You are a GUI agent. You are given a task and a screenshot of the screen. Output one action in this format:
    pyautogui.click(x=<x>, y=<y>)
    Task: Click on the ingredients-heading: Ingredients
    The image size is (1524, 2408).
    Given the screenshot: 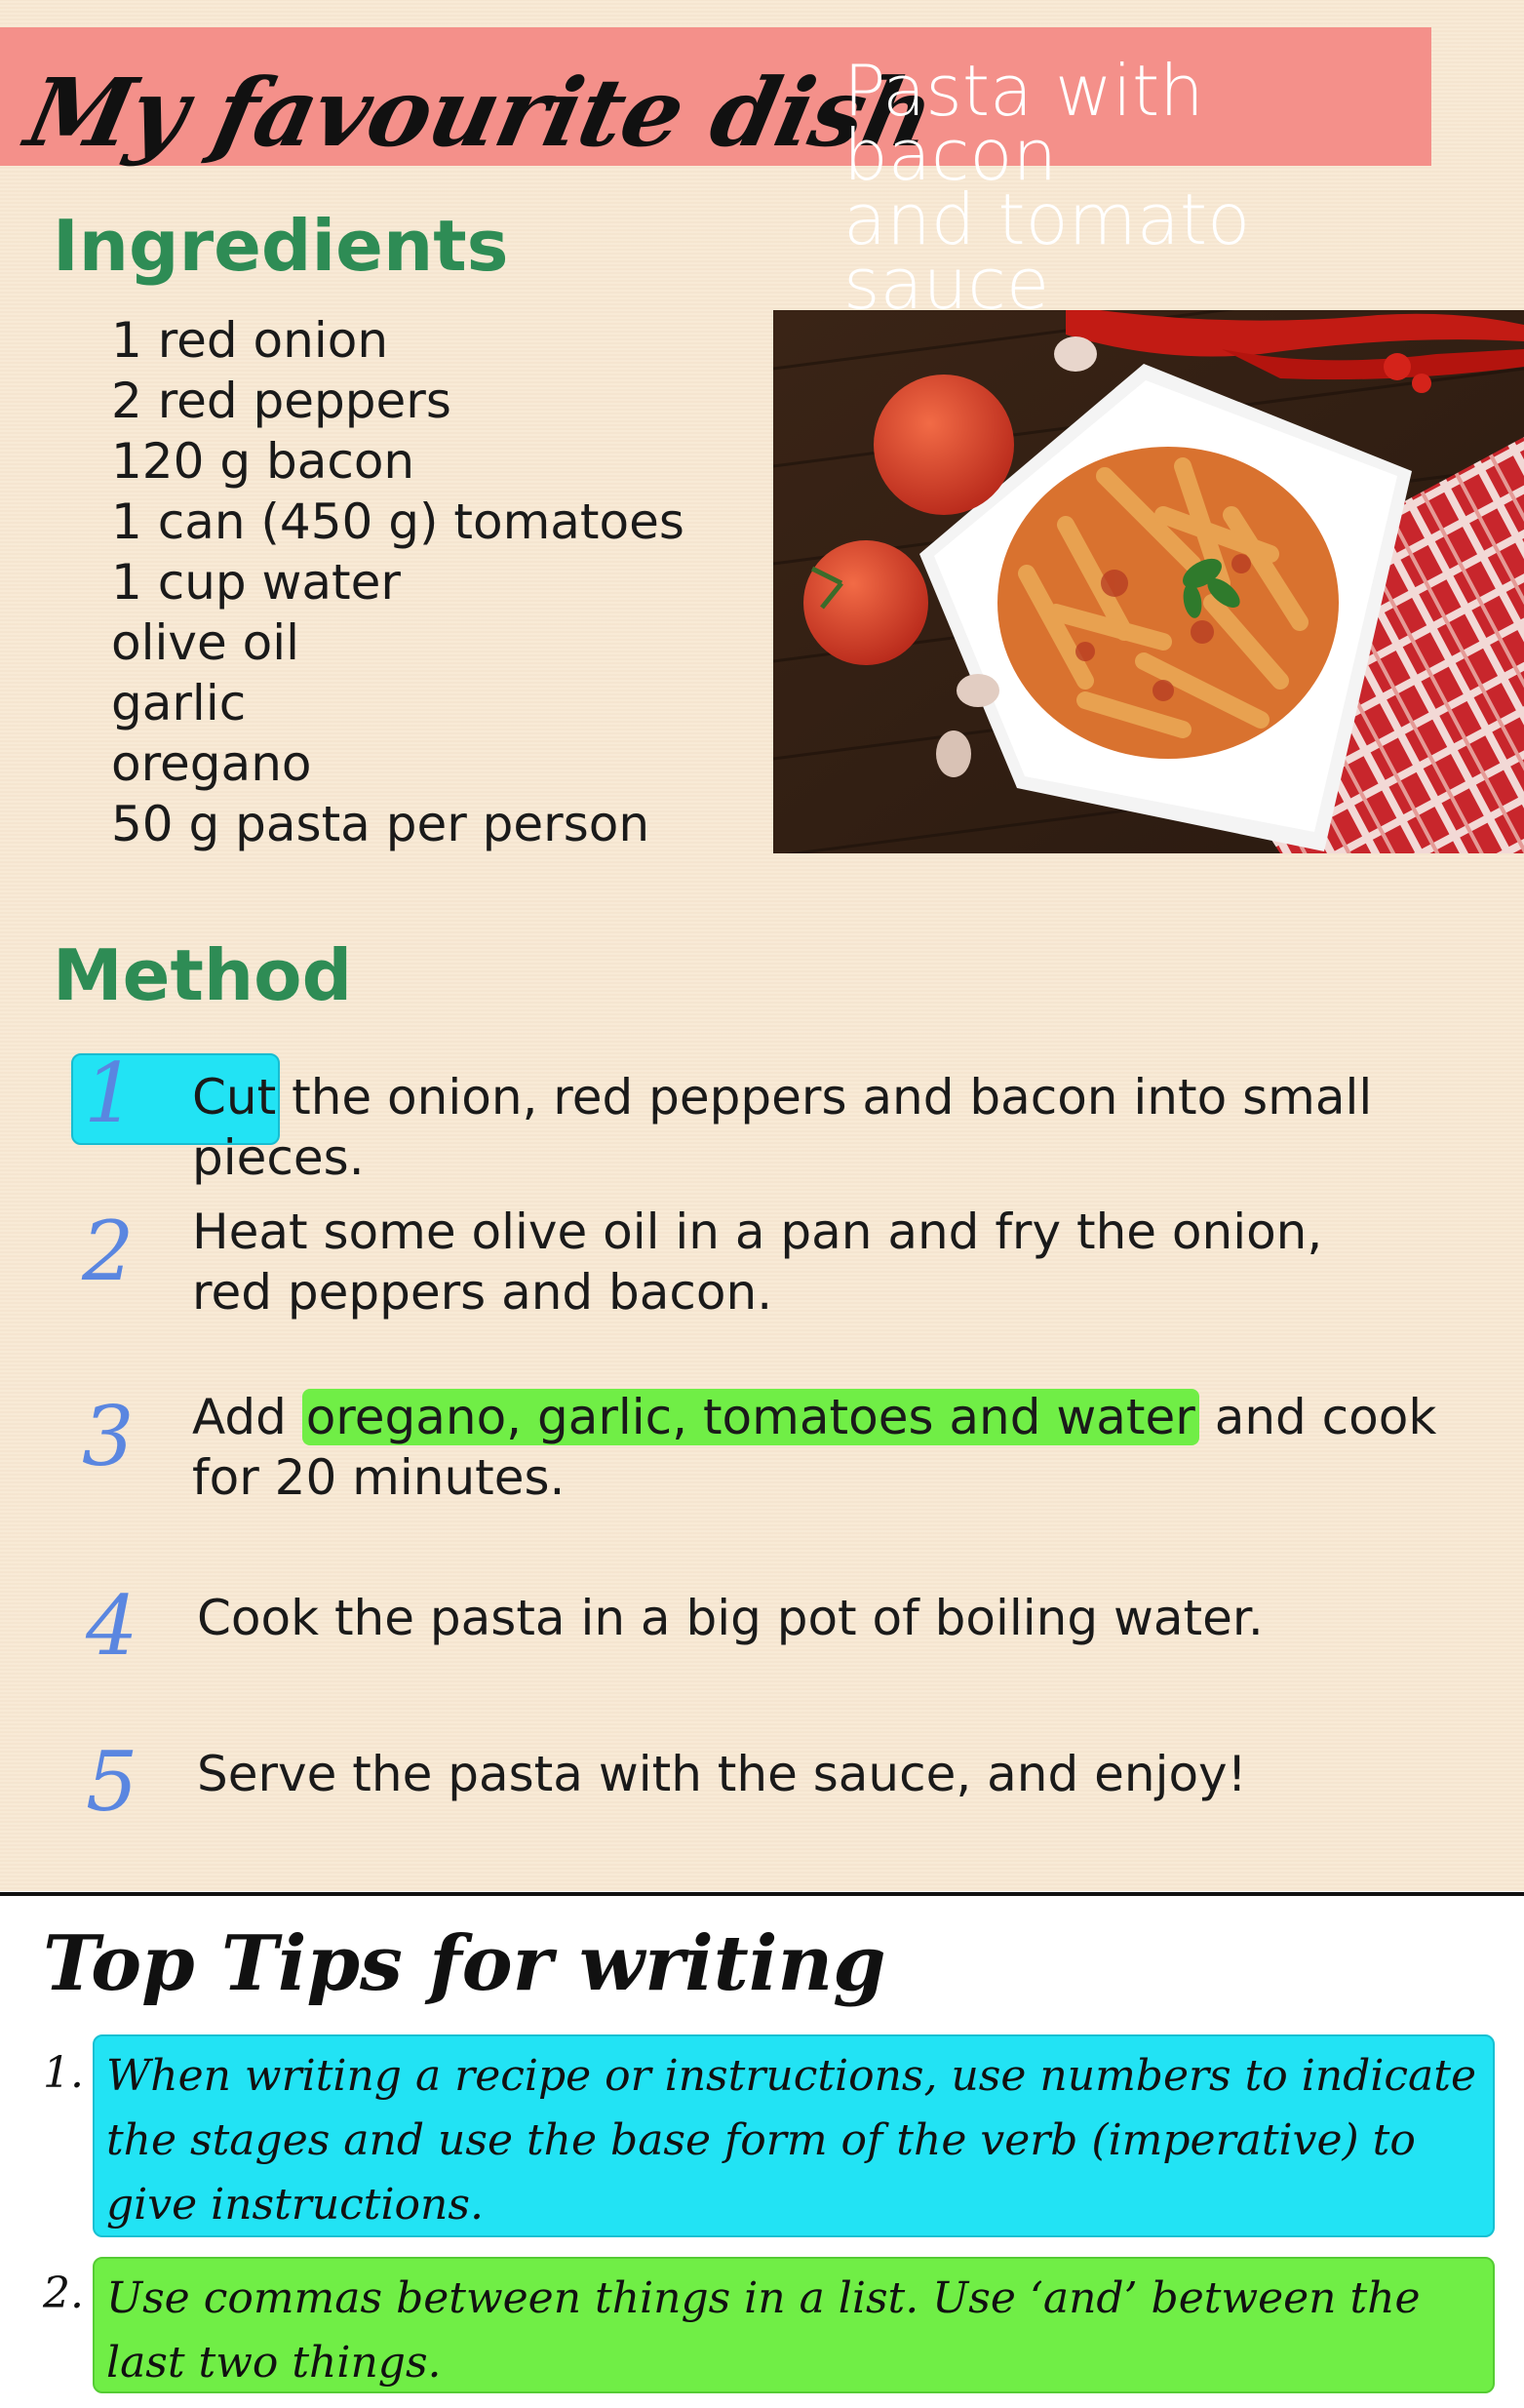 What is the action you would take?
    pyautogui.click(x=281, y=246)
    